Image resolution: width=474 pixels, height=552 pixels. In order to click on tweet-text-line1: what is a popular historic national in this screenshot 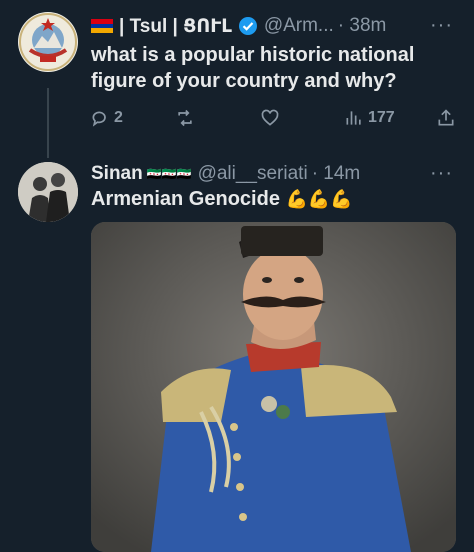, I will do `click(253, 55)`.